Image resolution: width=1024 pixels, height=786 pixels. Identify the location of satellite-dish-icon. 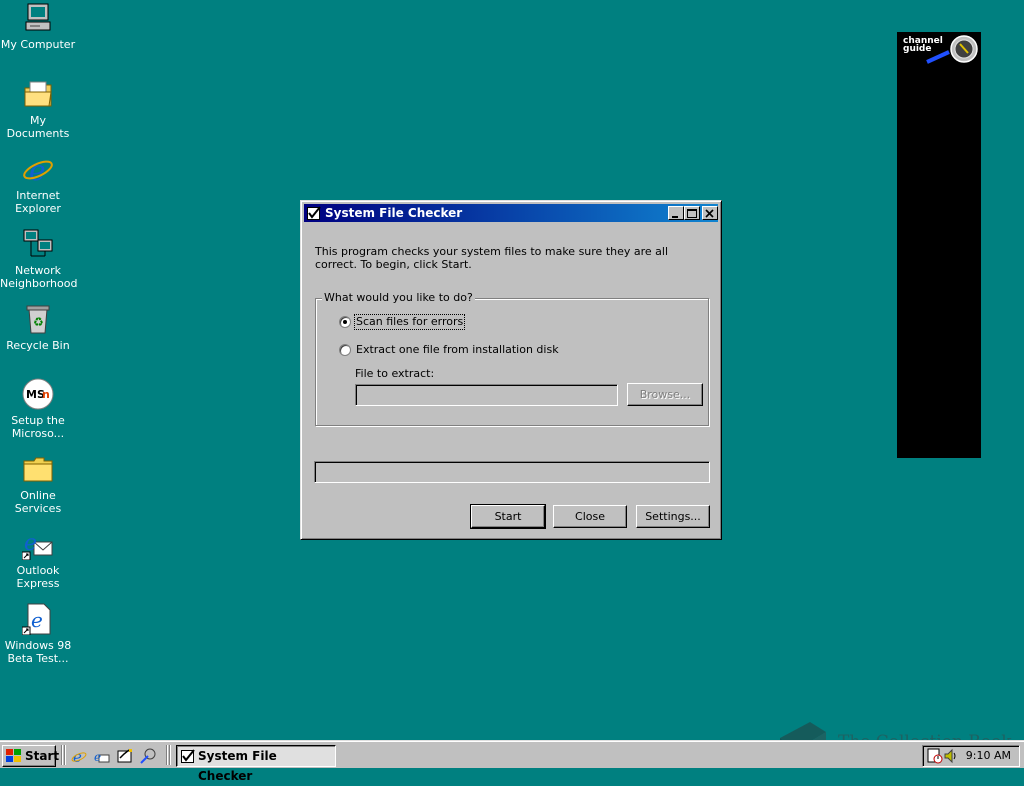
(952, 49).